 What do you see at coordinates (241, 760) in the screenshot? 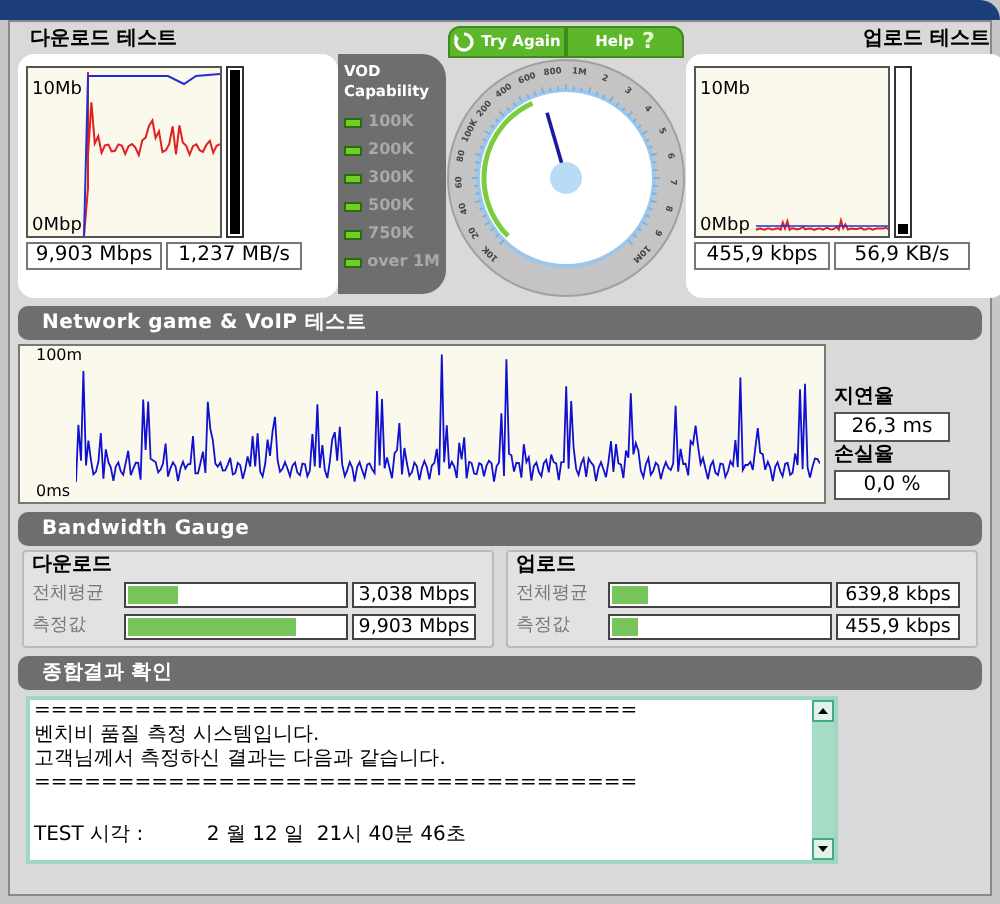
I see `result-line: 고객님께서 측정하신 결과는 다음과 같습니다.` at bounding box center [241, 760].